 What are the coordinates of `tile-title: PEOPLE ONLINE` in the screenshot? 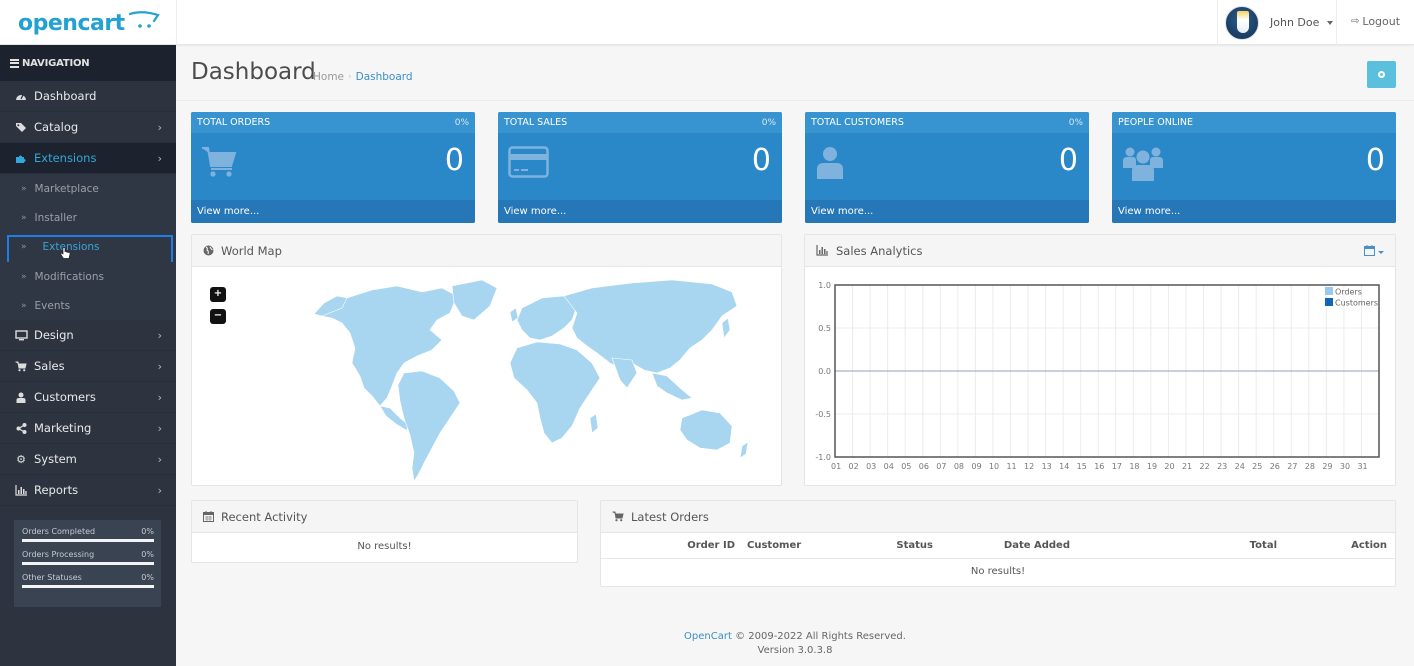 It's located at (1156, 122).